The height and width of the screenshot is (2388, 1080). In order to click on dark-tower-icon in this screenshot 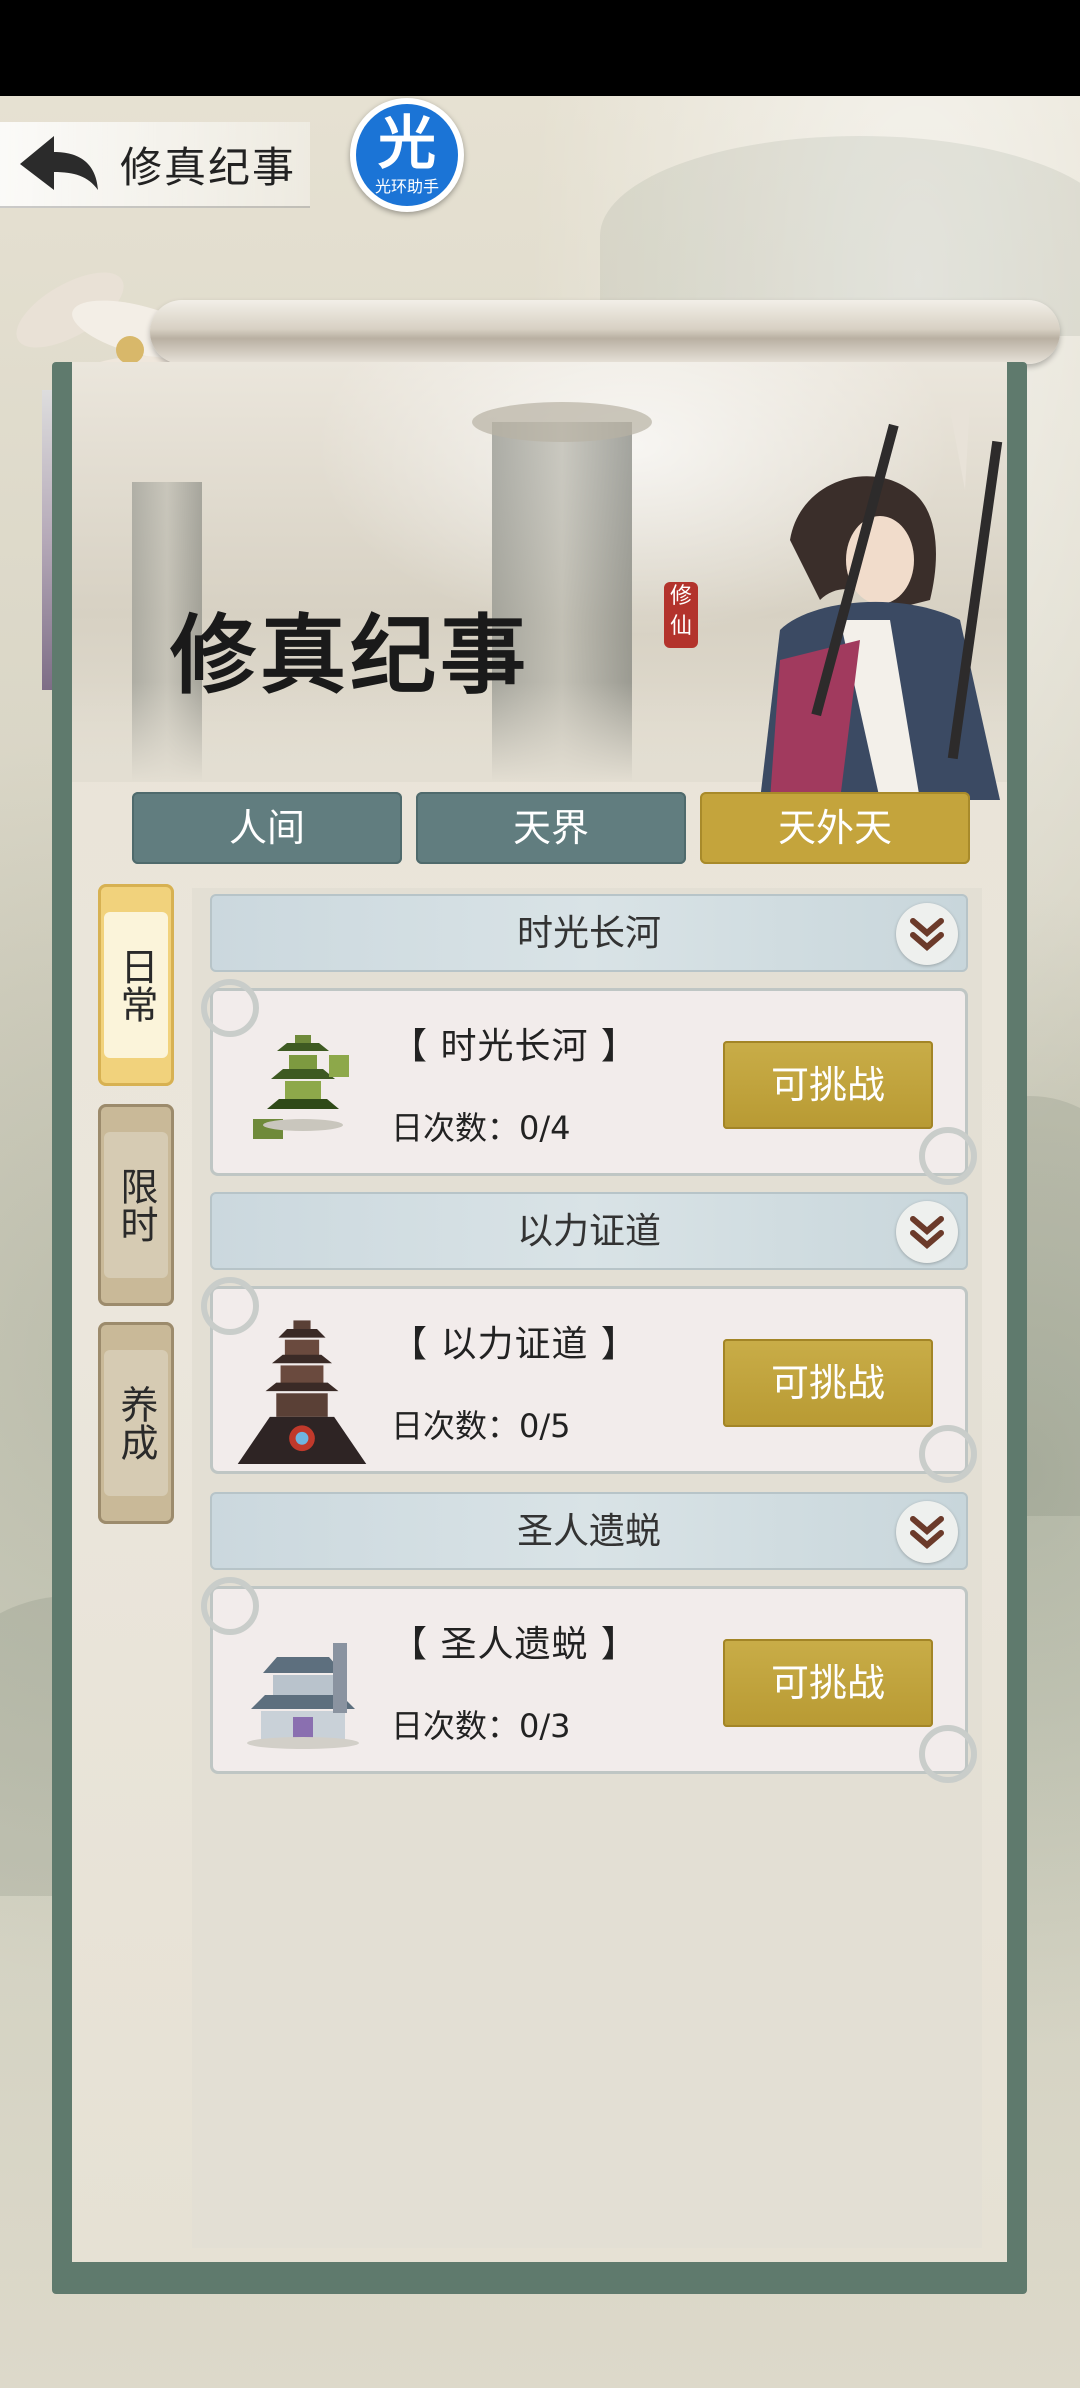, I will do `click(302, 1392)`.